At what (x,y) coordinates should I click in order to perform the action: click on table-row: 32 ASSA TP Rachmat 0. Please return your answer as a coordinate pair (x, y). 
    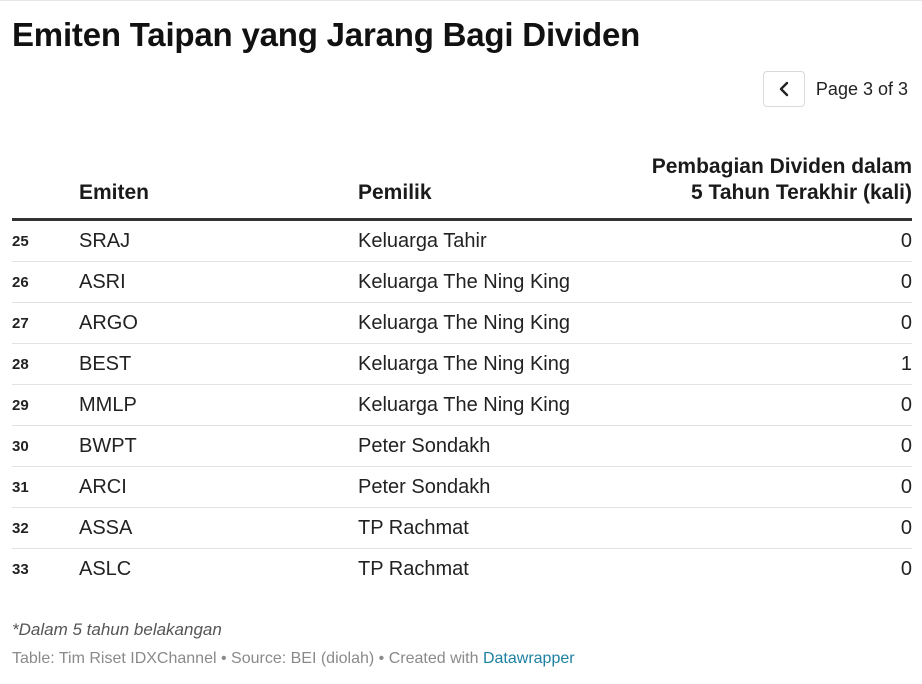
    Looking at the image, I should click on (462, 528).